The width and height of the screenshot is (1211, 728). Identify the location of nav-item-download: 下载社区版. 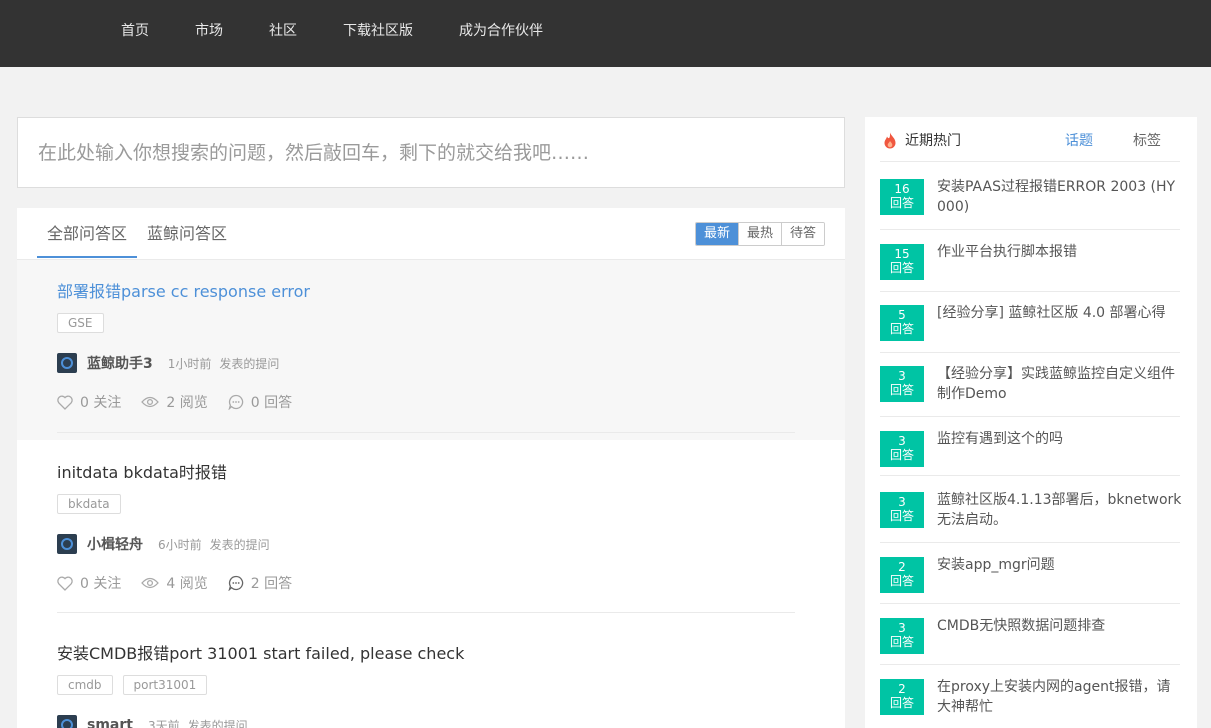
(378, 31).